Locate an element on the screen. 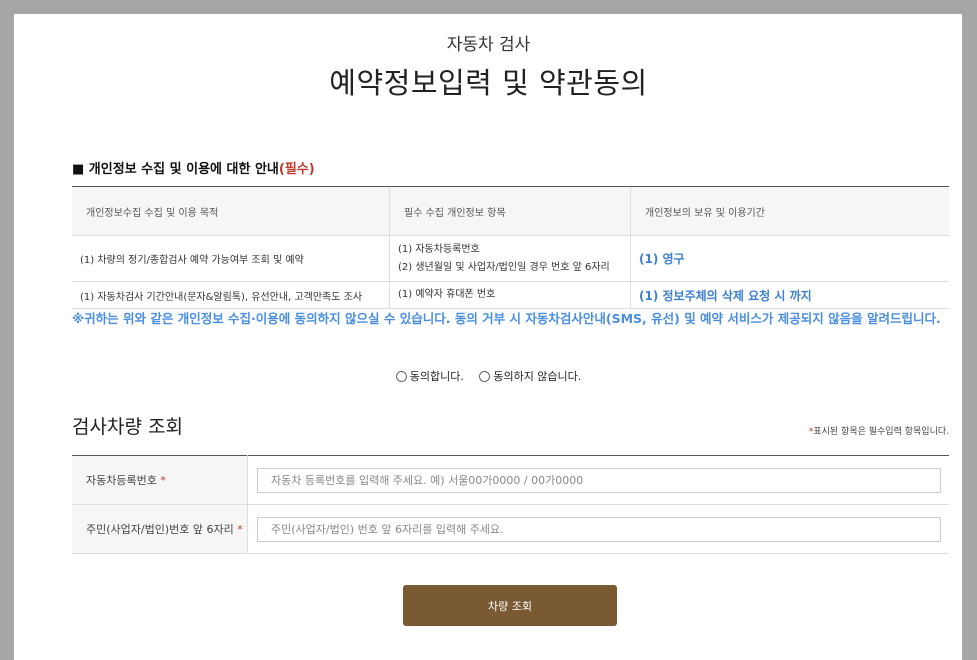 The width and height of the screenshot is (977, 660). page-subtitle: 자동차 검사 is located at coordinates (488, 45).